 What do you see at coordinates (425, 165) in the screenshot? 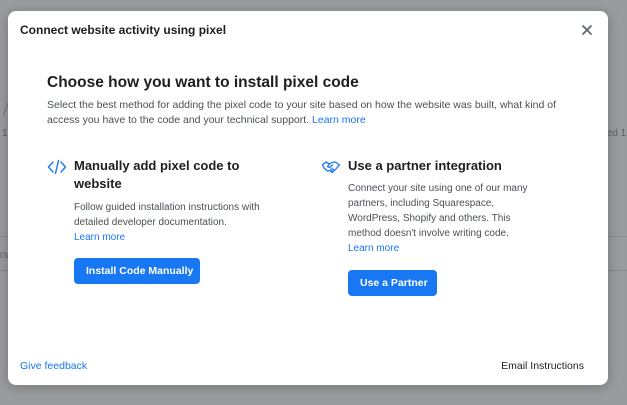
I see `partner-option-title: Use a partner integration` at bounding box center [425, 165].